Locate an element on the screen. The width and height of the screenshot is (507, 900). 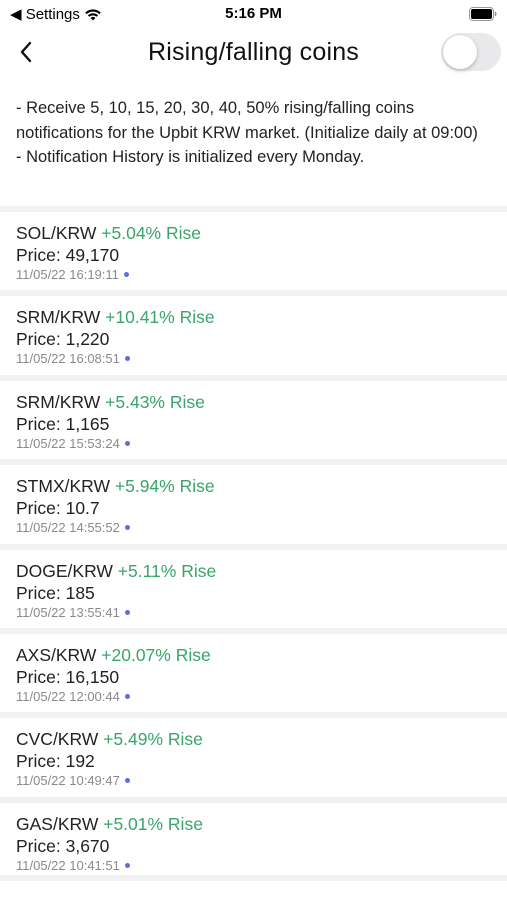
coin-pair: CVC/KRW is located at coordinates (57, 739).